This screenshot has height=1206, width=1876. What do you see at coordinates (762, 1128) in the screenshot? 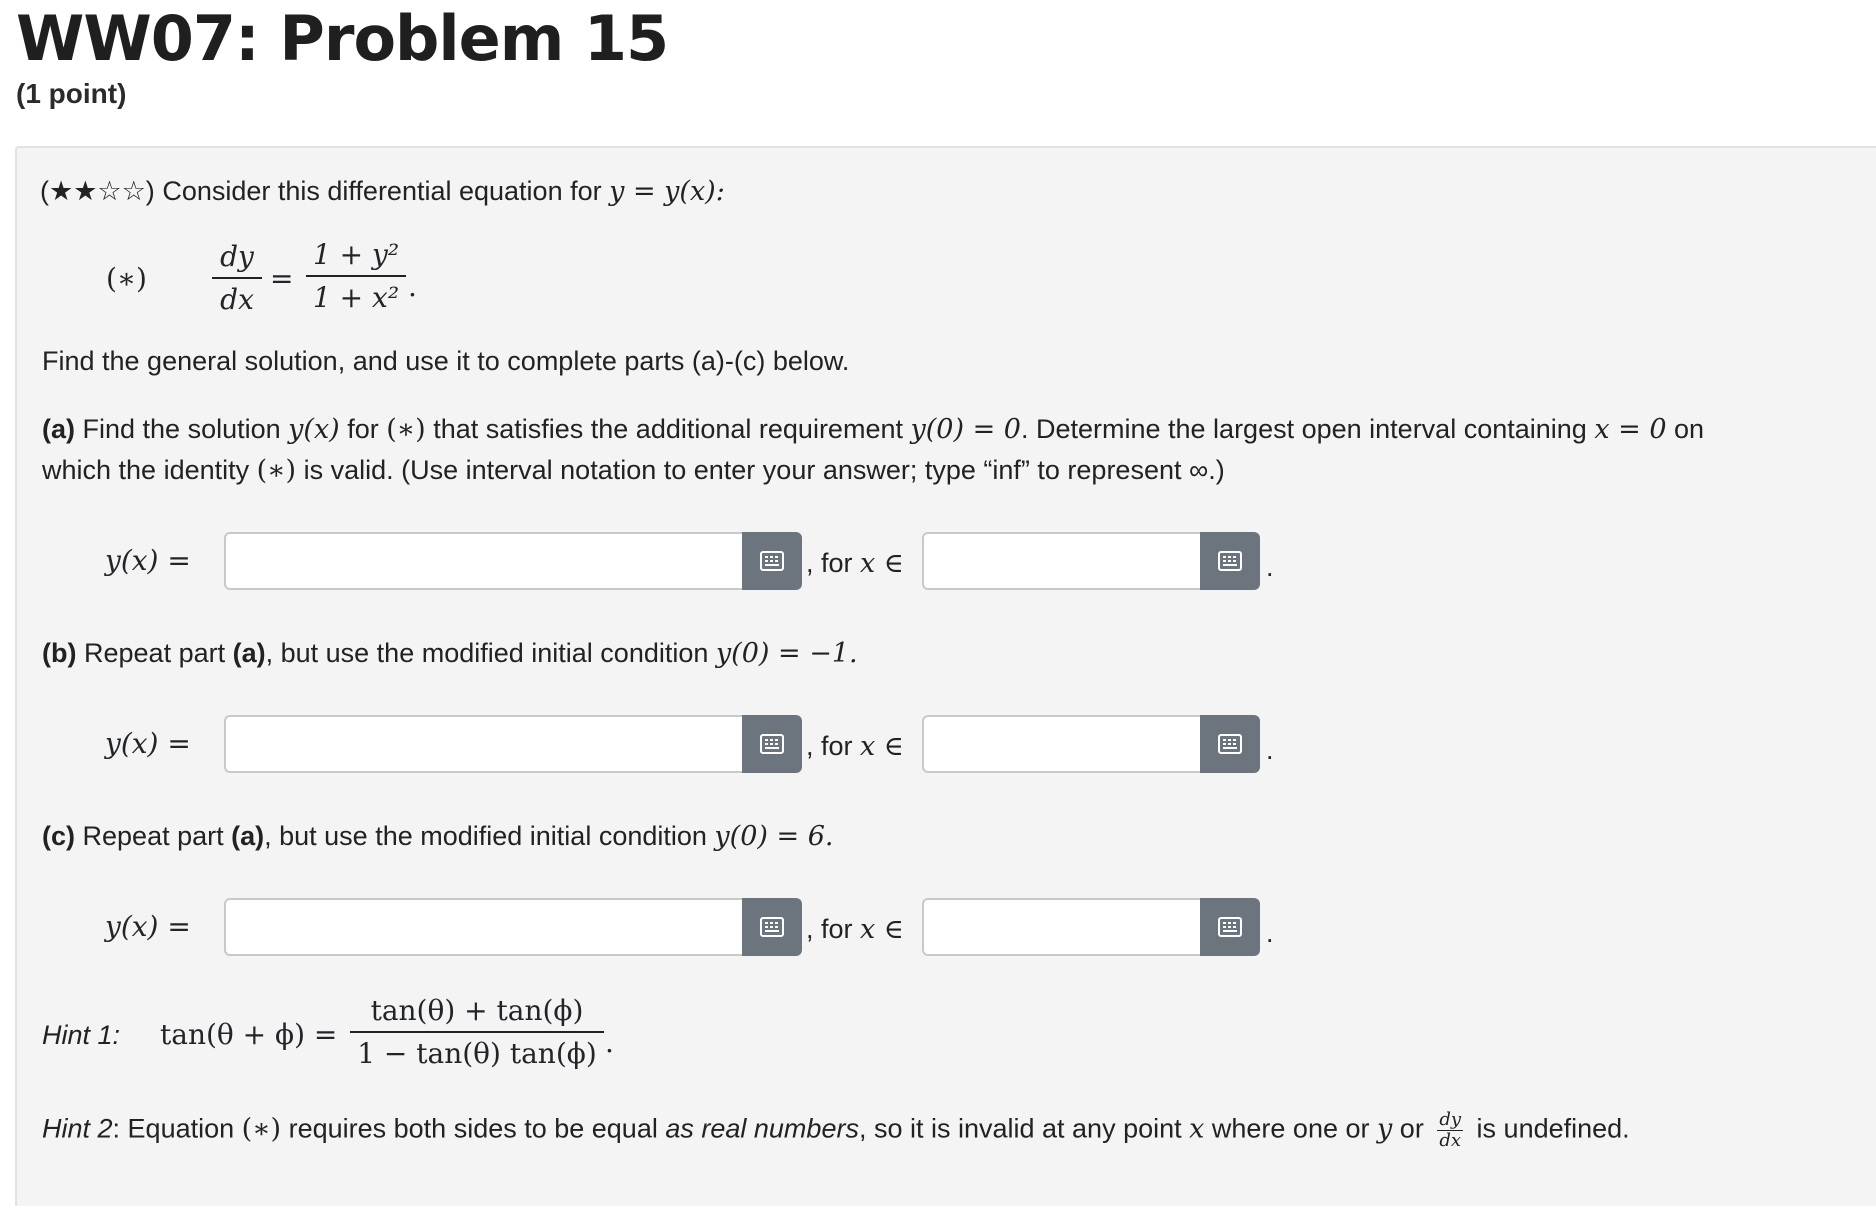
I see `hint2-emphasis: as real numbers` at bounding box center [762, 1128].